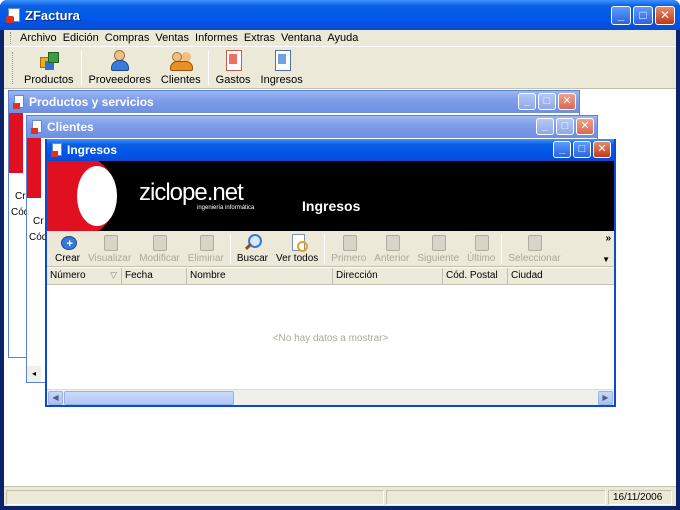  What do you see at coordinates (206, 248) in the screenshot?
I see `eliminar-button: Eliminar` at bounding box center [206, 248].